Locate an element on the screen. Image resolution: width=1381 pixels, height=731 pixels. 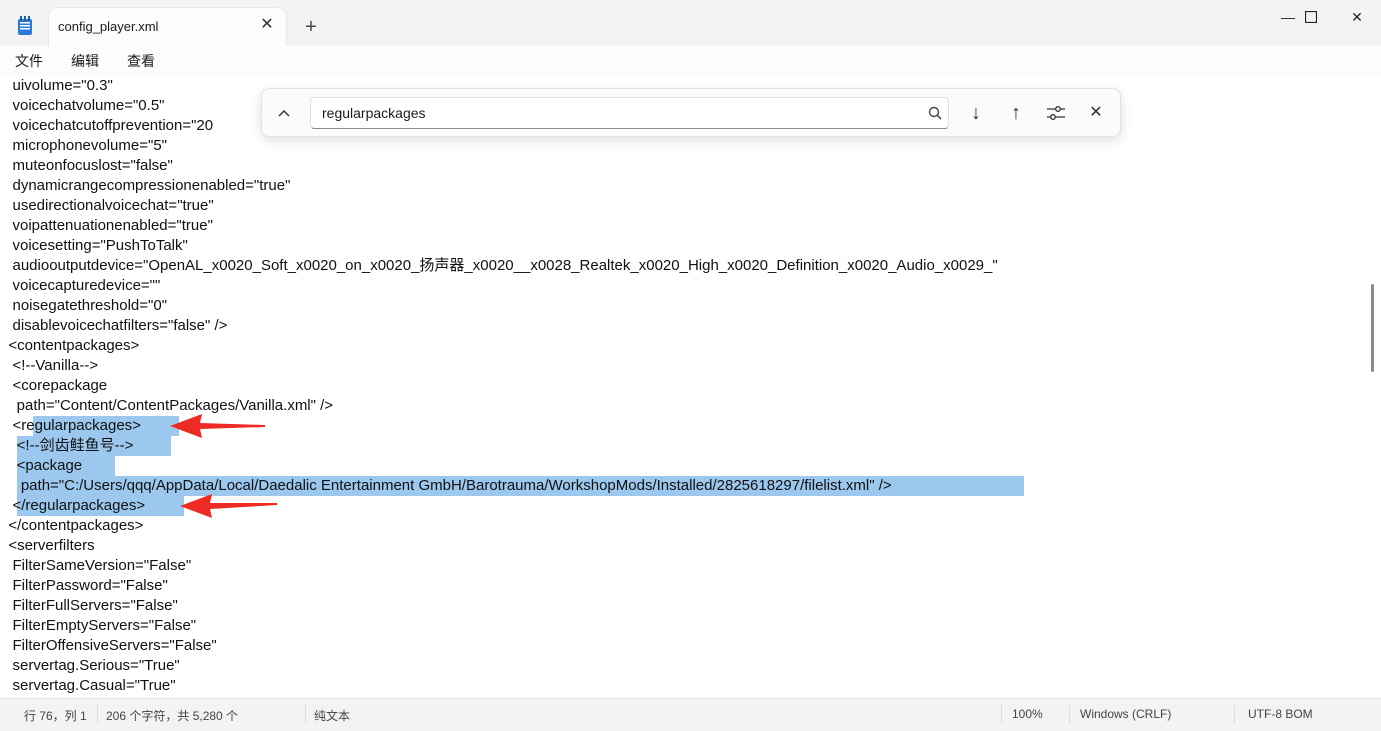
close-window-button: ✕ is located at coordinates (1357, 17).